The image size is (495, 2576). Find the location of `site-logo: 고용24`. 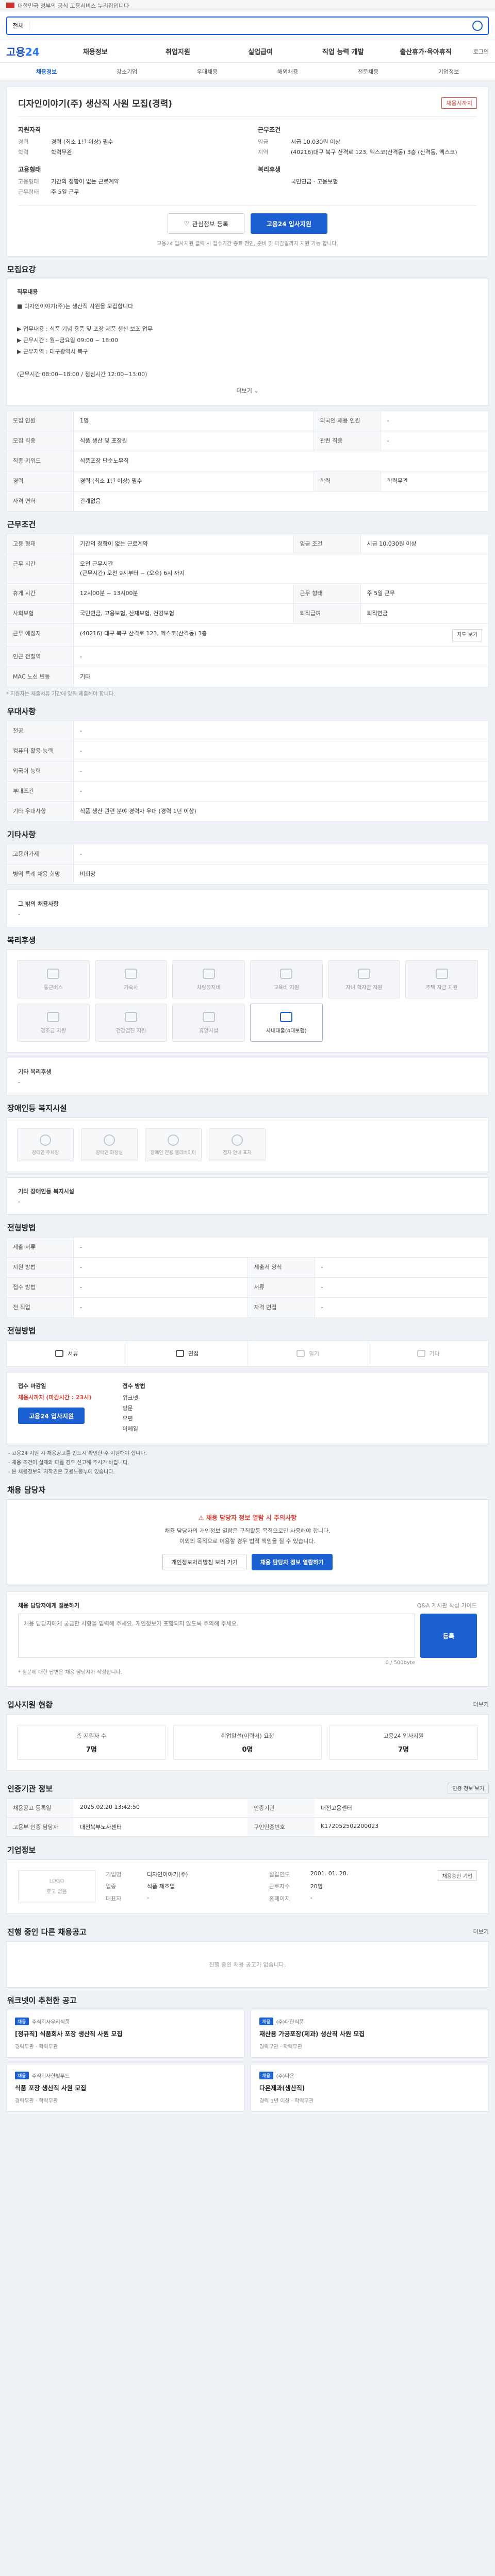

site-logo: 고용24 is located at coordinates (23, 51).